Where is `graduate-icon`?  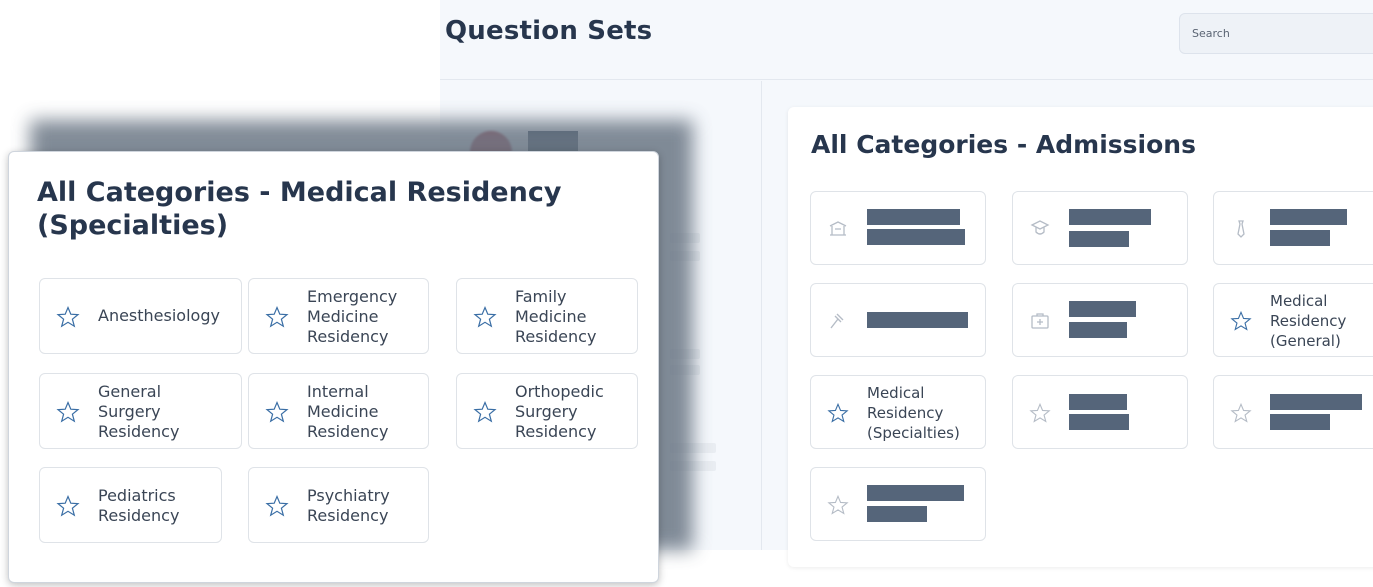
graduate-icon is located at coordinates (1040, 229).